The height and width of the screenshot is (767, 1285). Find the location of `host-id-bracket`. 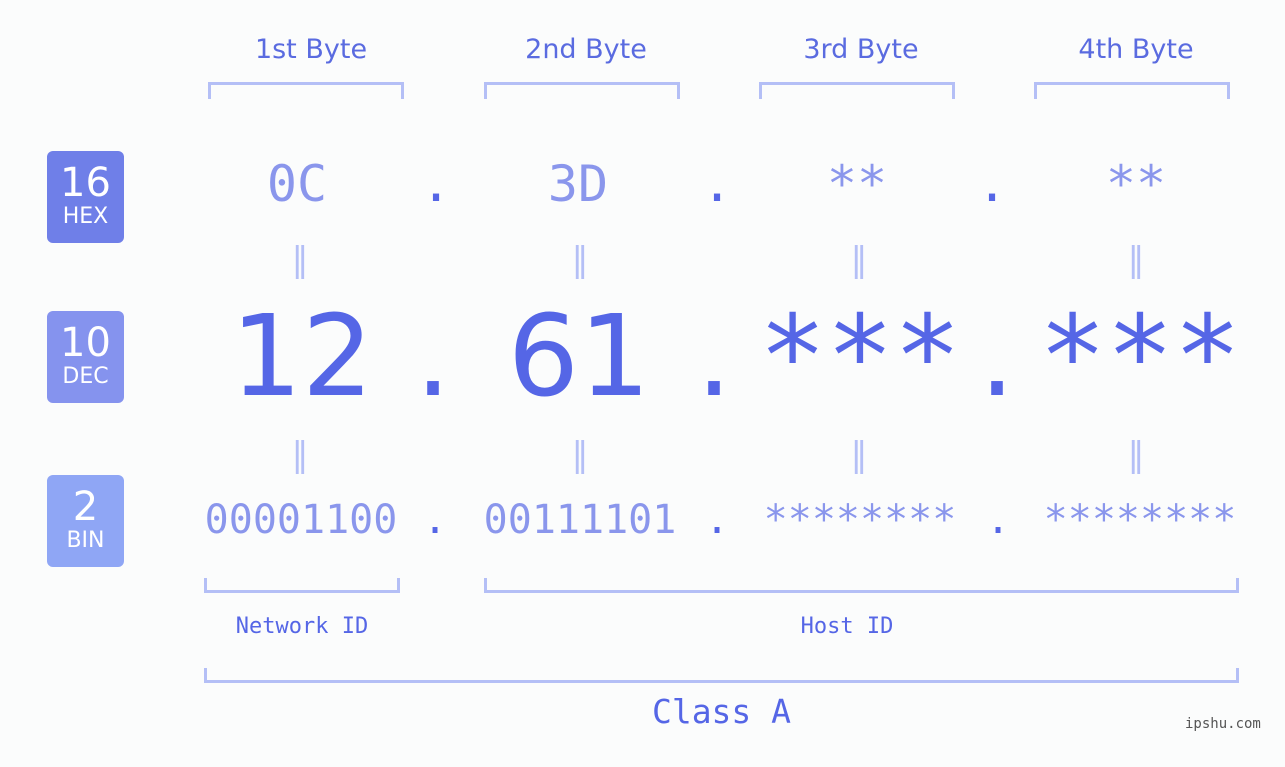

host-id-bracket is located at coordinates (861, 585).